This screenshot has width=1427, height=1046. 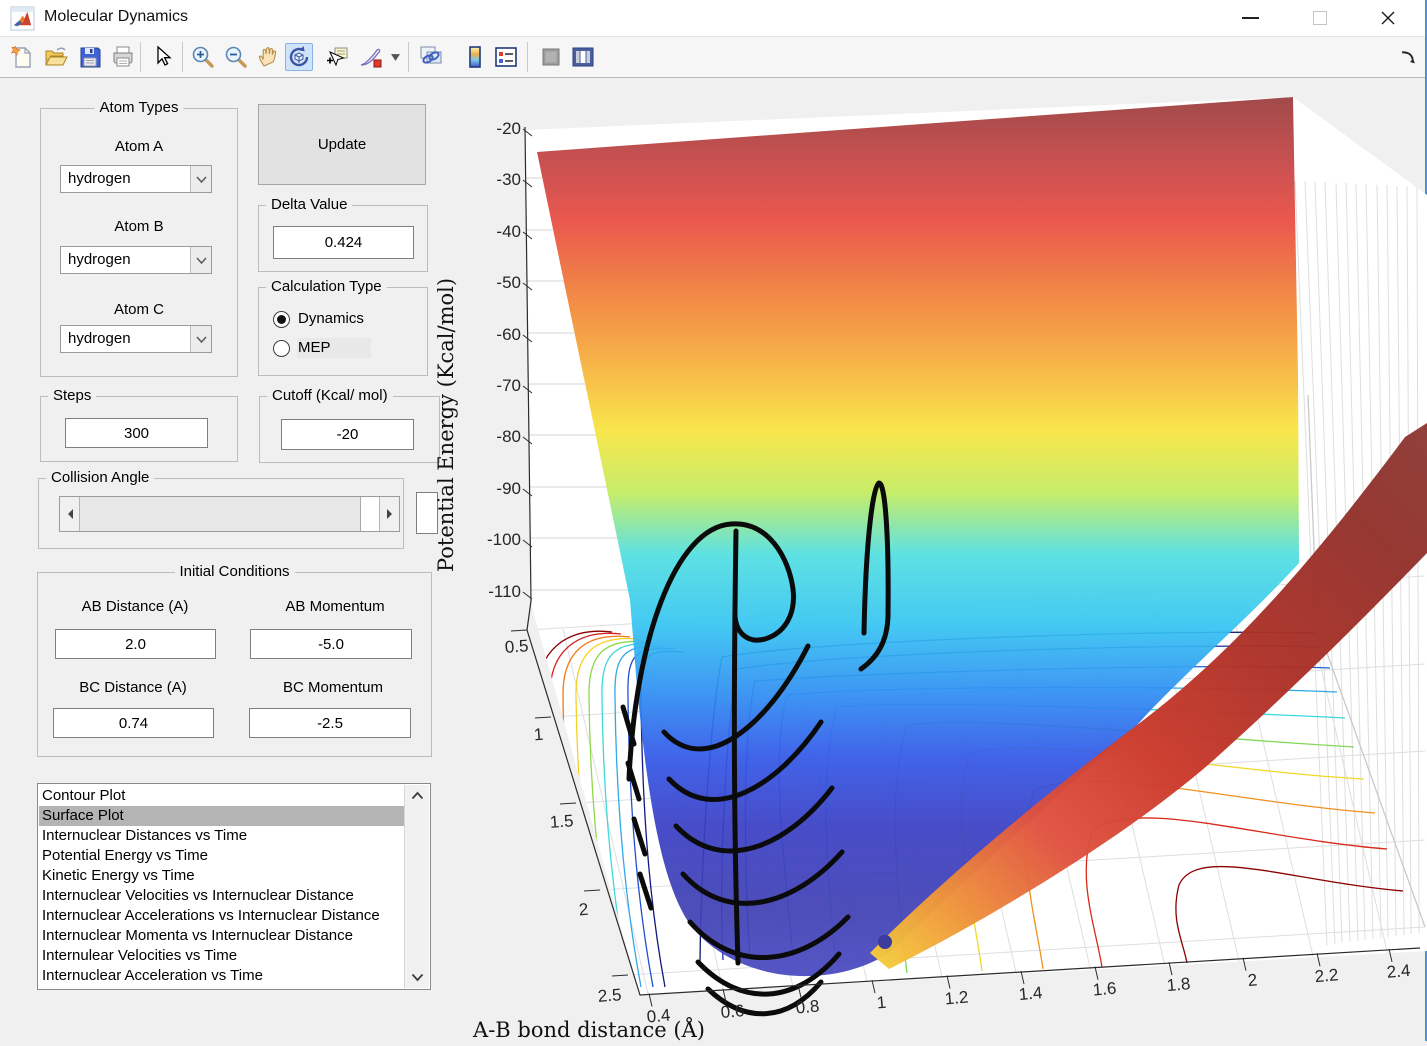 I want to click on scroll-up-icon, so click(x=417, y=795).